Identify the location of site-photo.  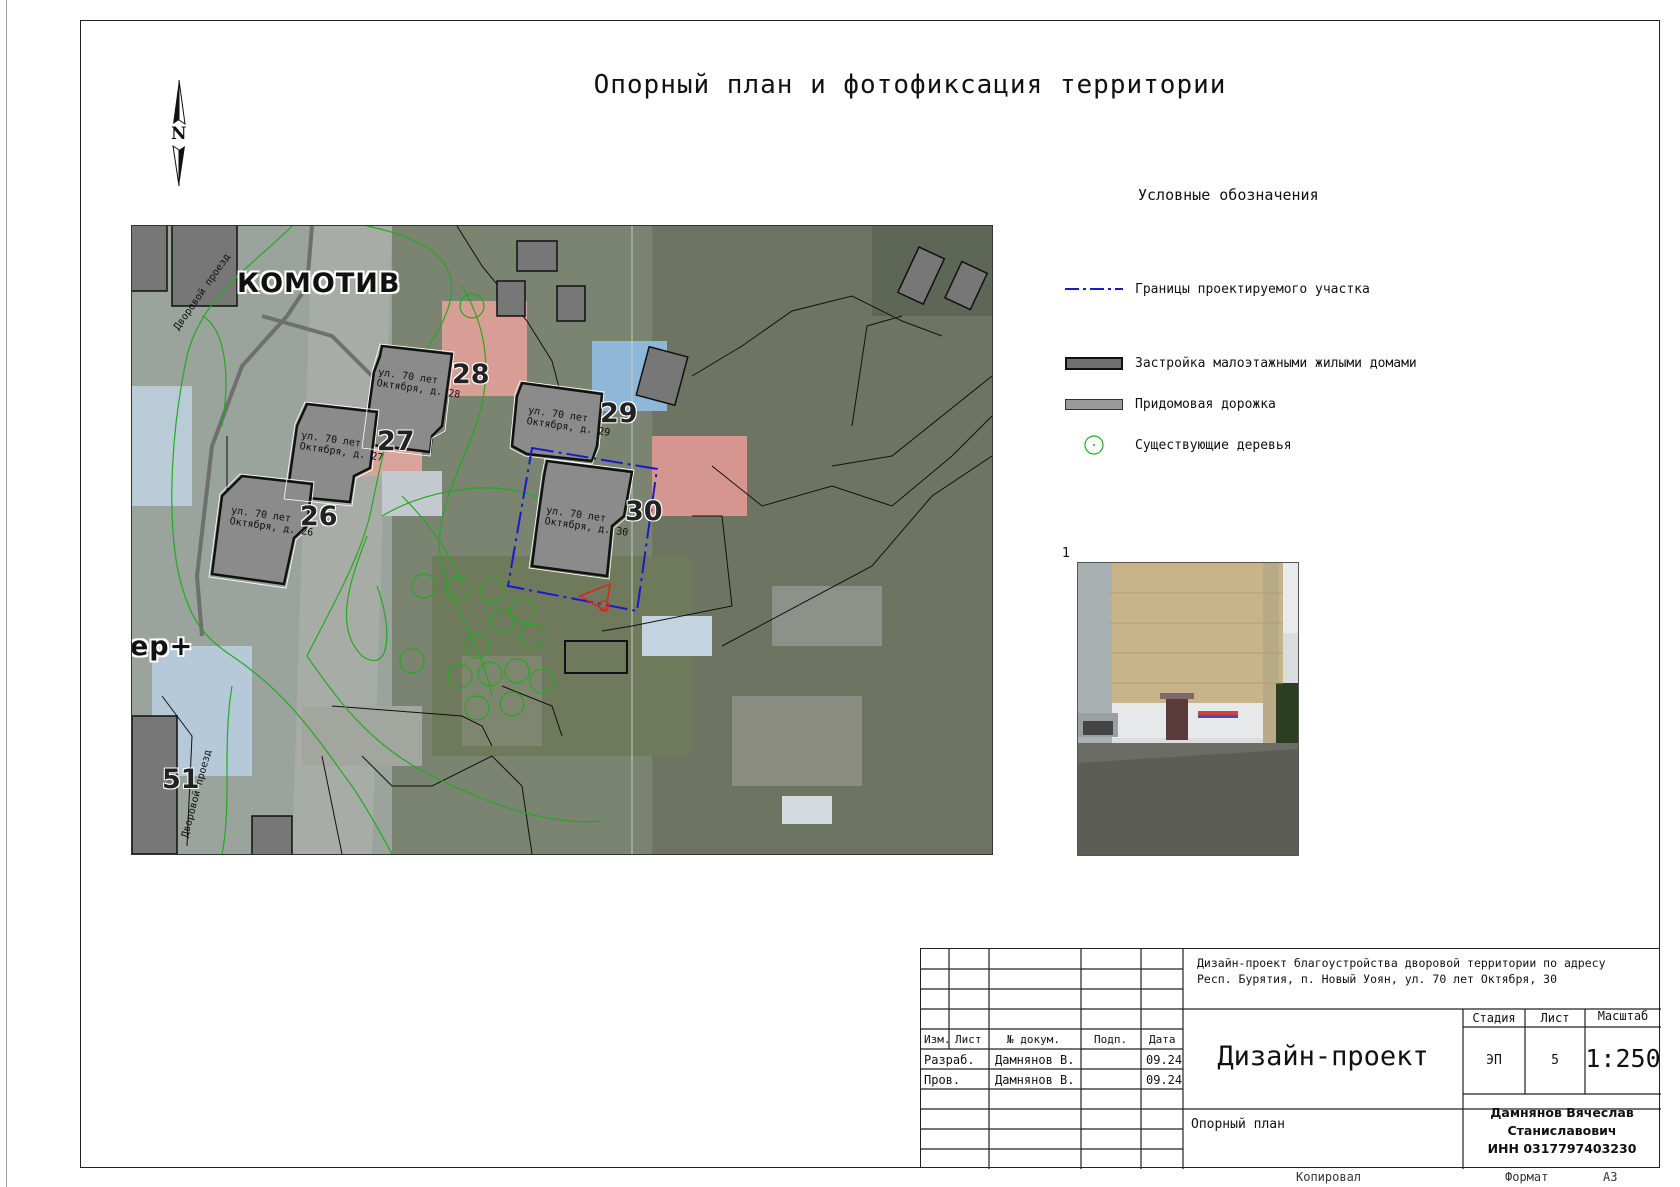
(1188, 709).